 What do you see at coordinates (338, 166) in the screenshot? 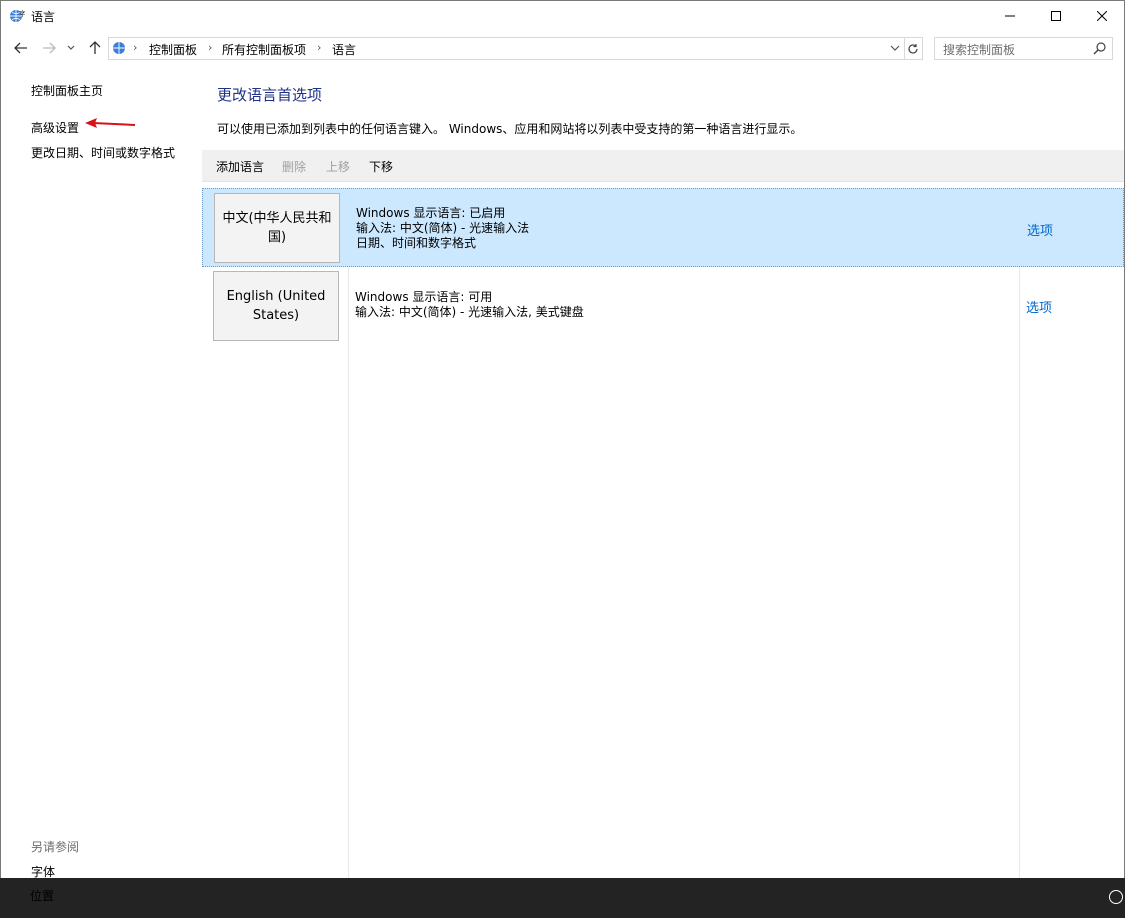
I see `move-up-button: 上移` at bounding box center [338, 166].